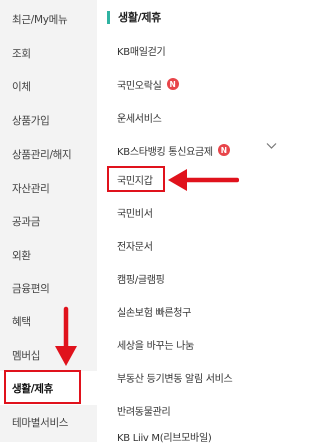 This screenshot has width=320, height=446. Describe the element at coordinates (48, 255) in the screenshot. I see `sidebar-item-foreign-exchange: 외환` at that location.